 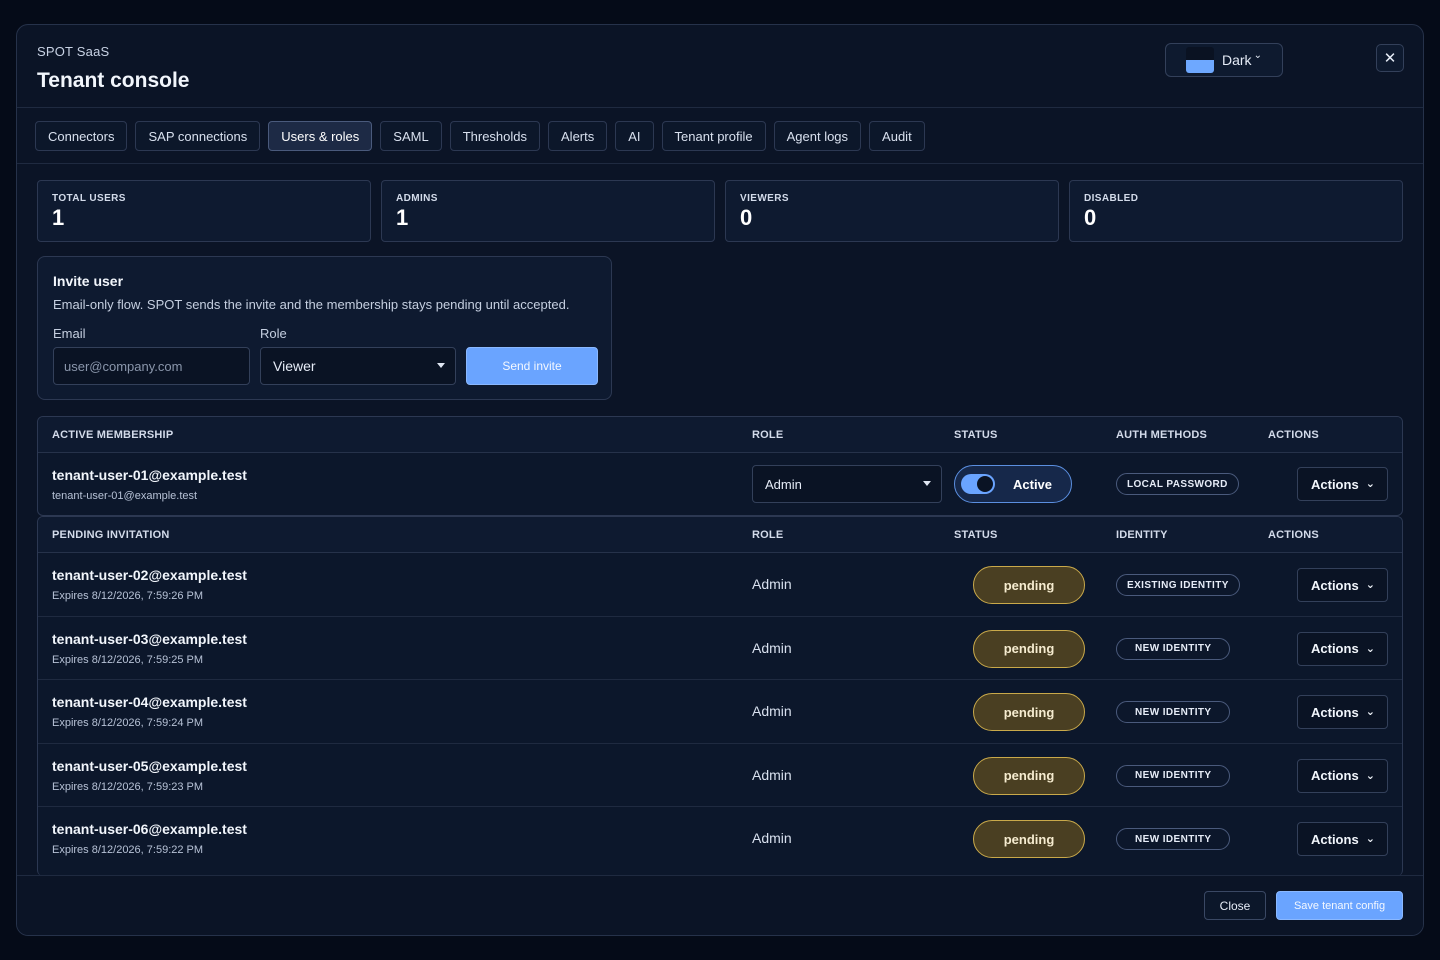 What do you see at coordinates (978, 484) in the screenshot?
I see `toggle-switch` at bounding box center [978, 484].